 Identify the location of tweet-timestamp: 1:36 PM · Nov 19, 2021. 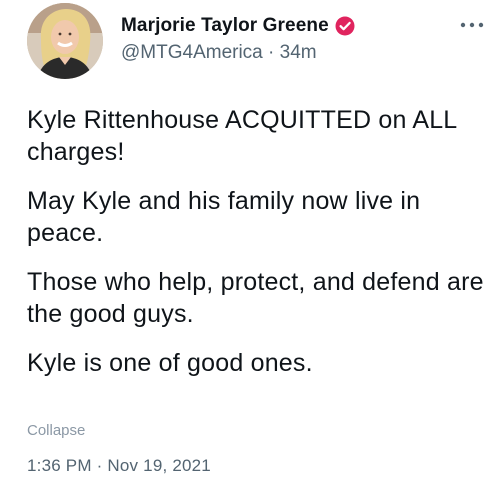
(119, 466).